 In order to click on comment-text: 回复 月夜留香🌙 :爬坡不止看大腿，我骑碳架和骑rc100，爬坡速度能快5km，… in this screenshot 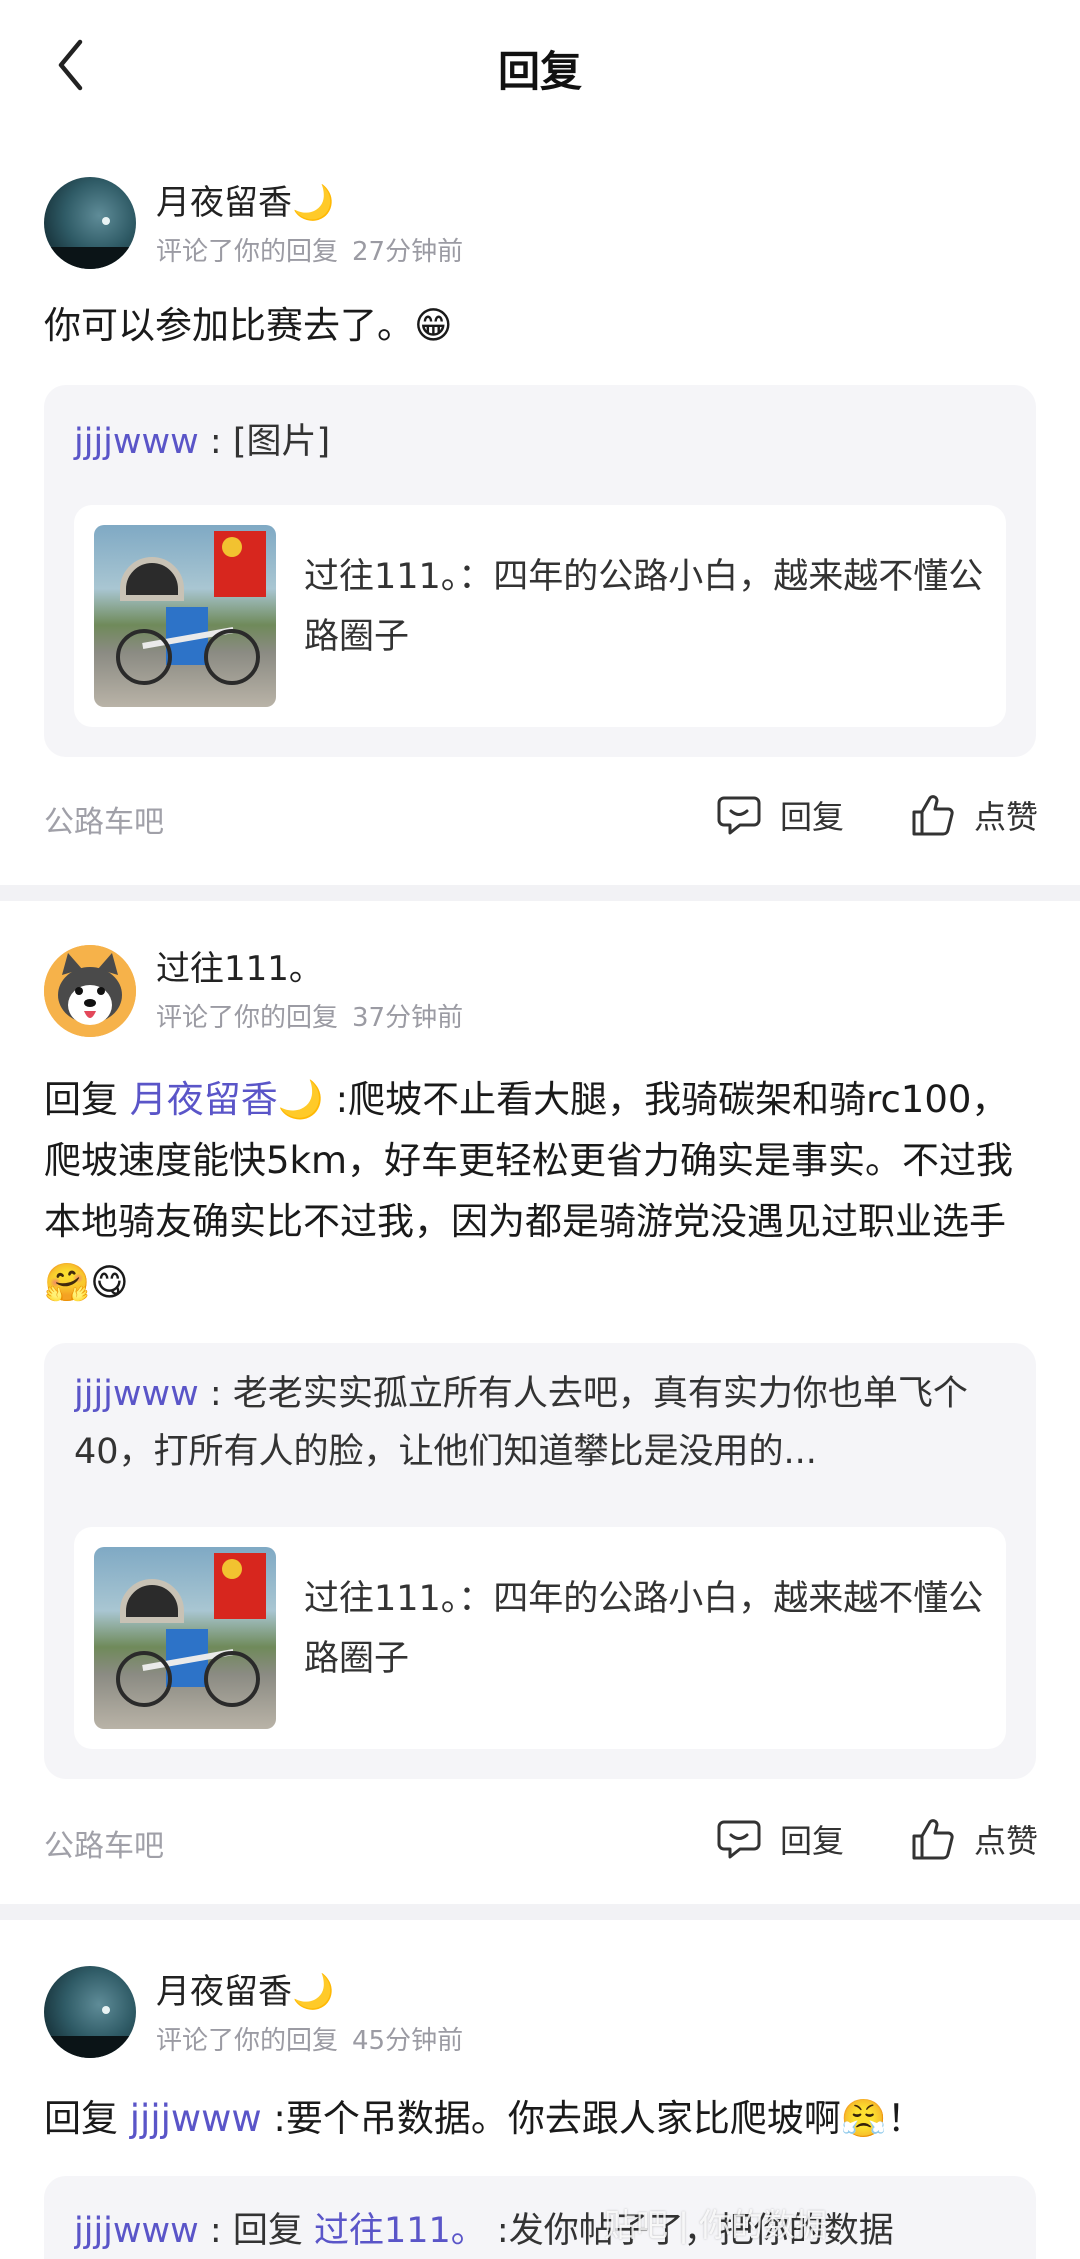, I will do `click(540, 1191)`.